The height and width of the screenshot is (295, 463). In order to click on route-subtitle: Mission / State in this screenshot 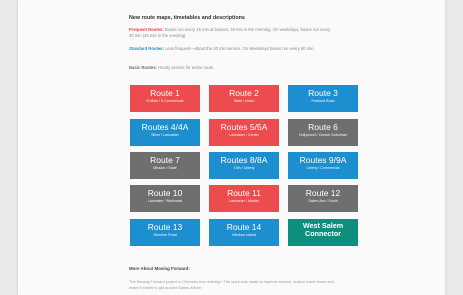, I will do `click(165, 168)`.